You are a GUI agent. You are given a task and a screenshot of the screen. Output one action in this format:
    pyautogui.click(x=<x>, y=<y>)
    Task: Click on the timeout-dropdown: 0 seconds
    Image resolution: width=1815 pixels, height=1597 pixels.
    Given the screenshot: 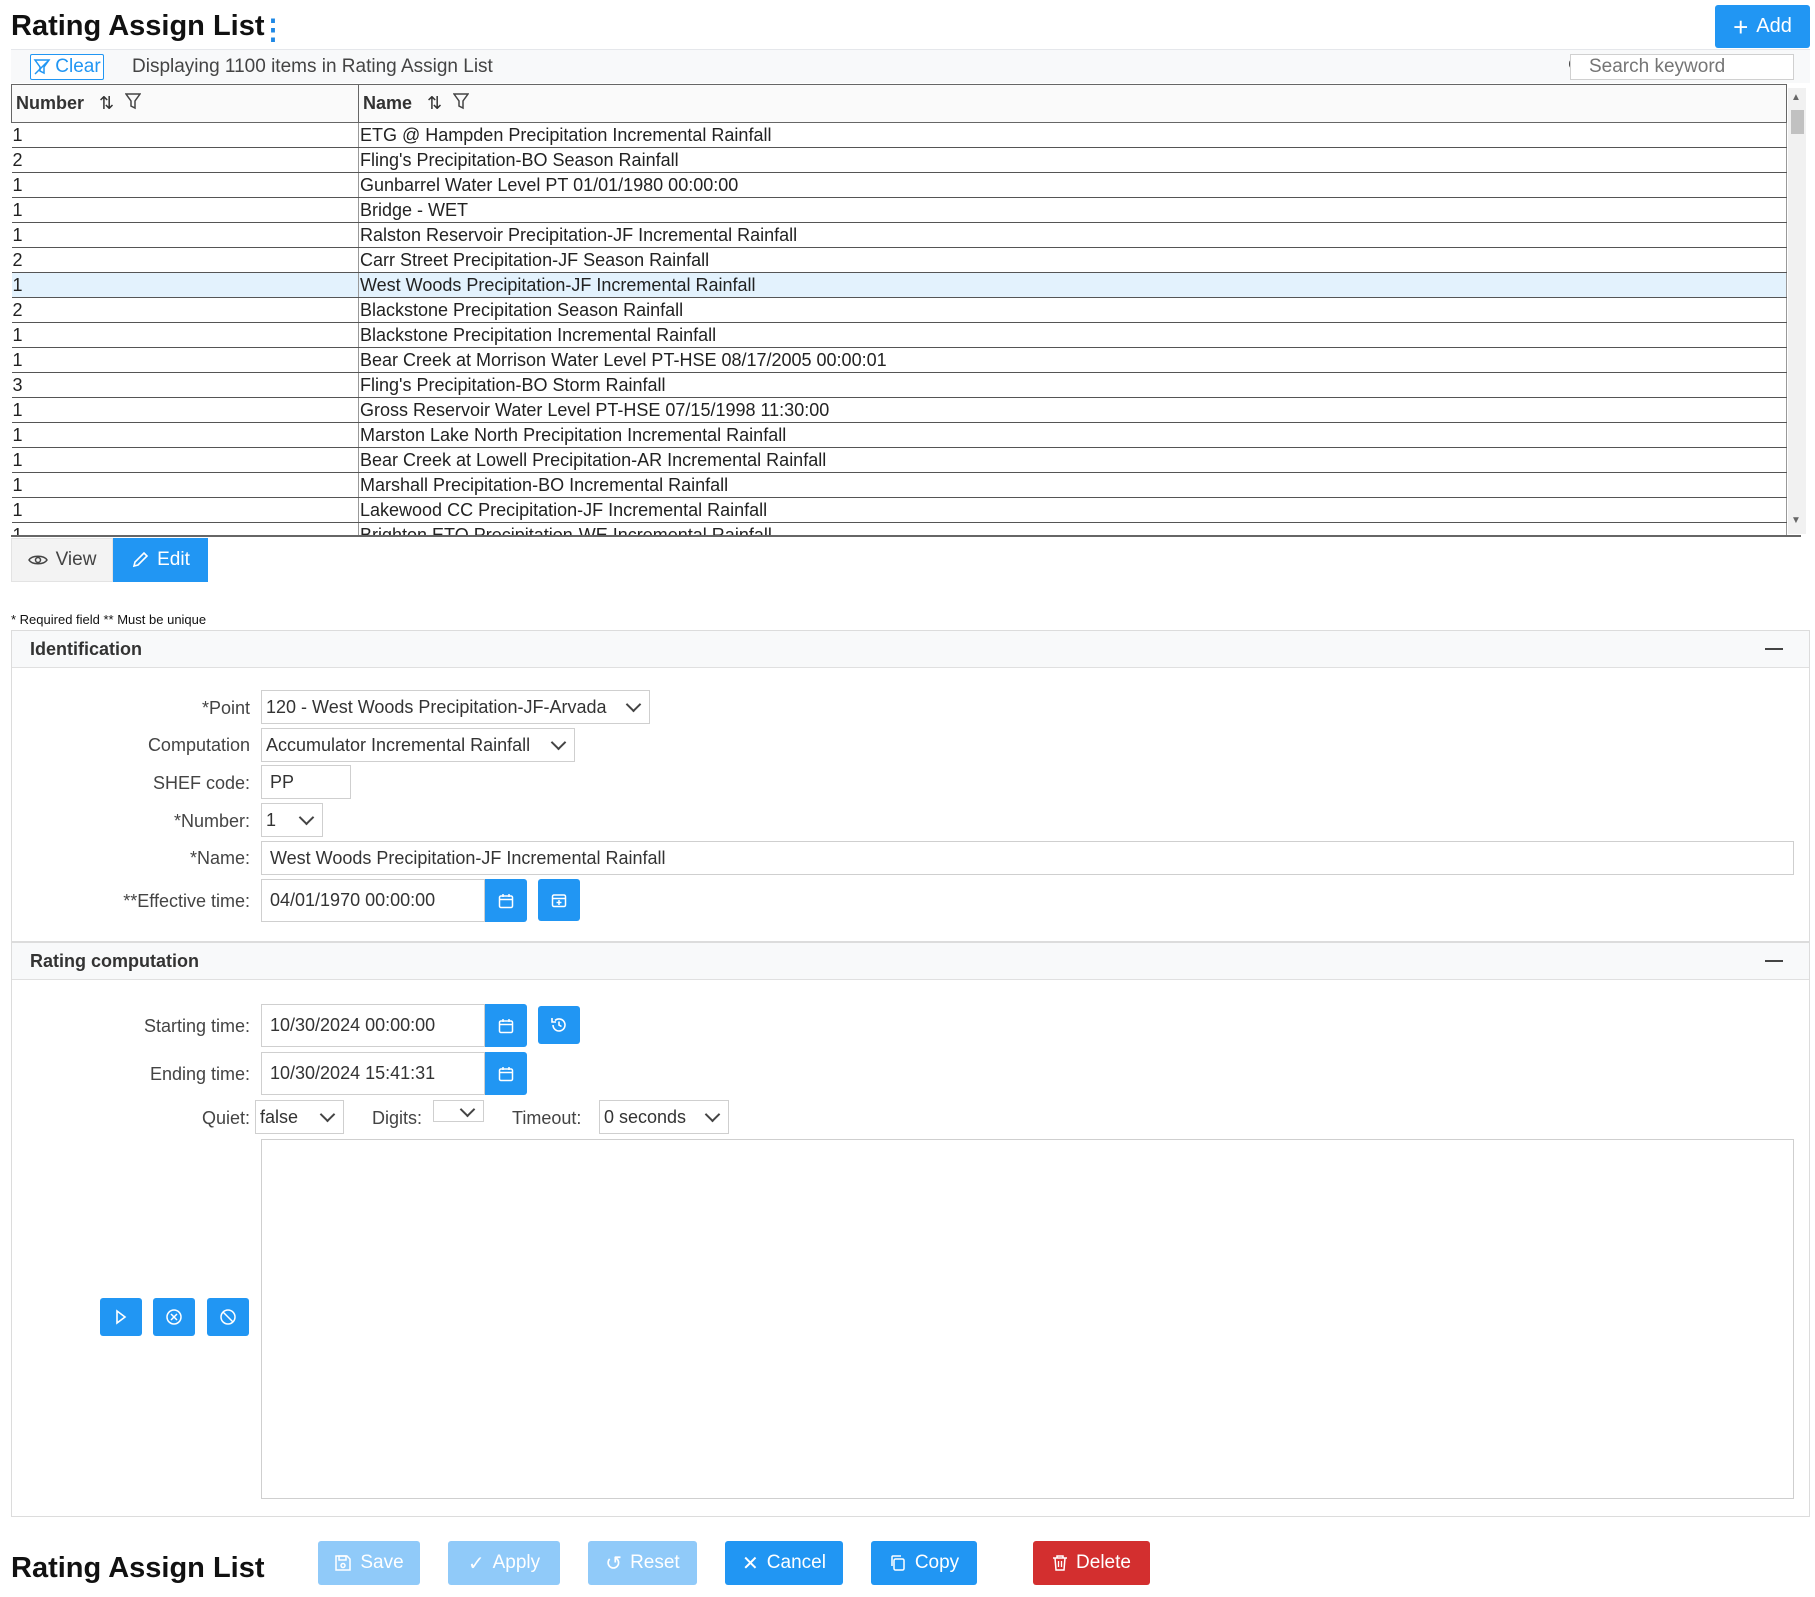 What is the action you would take?
    pyautogui.click(x=664, y=1117)
    